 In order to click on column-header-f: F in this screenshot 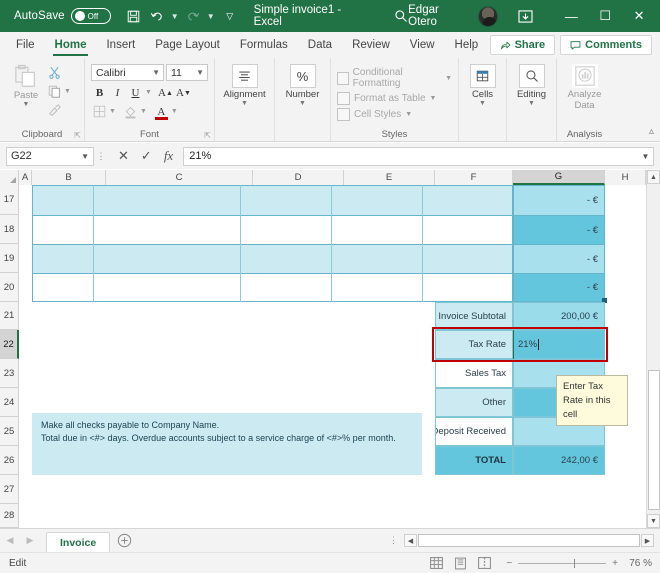, I will do `click(474, 177)`.